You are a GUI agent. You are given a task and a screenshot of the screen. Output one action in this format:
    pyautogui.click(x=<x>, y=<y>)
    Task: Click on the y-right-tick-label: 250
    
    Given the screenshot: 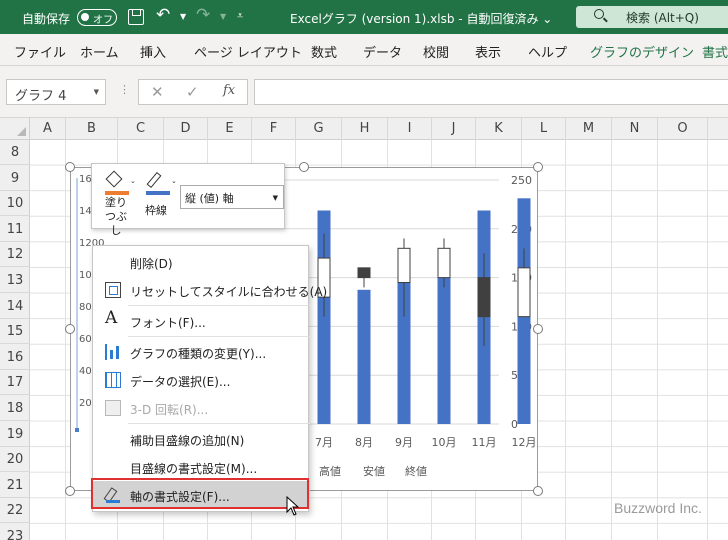 What is the action you would take?
    pyautogui.click(x=521, y=180)
    